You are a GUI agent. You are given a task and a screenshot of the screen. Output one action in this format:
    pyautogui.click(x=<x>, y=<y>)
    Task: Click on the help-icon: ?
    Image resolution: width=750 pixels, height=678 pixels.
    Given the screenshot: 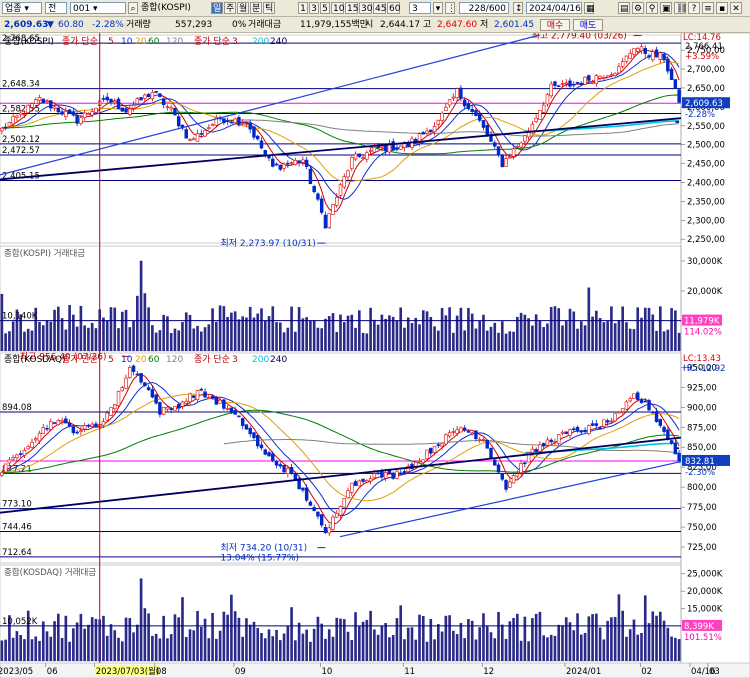 What is the action you would take?
    pyautogui.click(x=694, y=8)
    